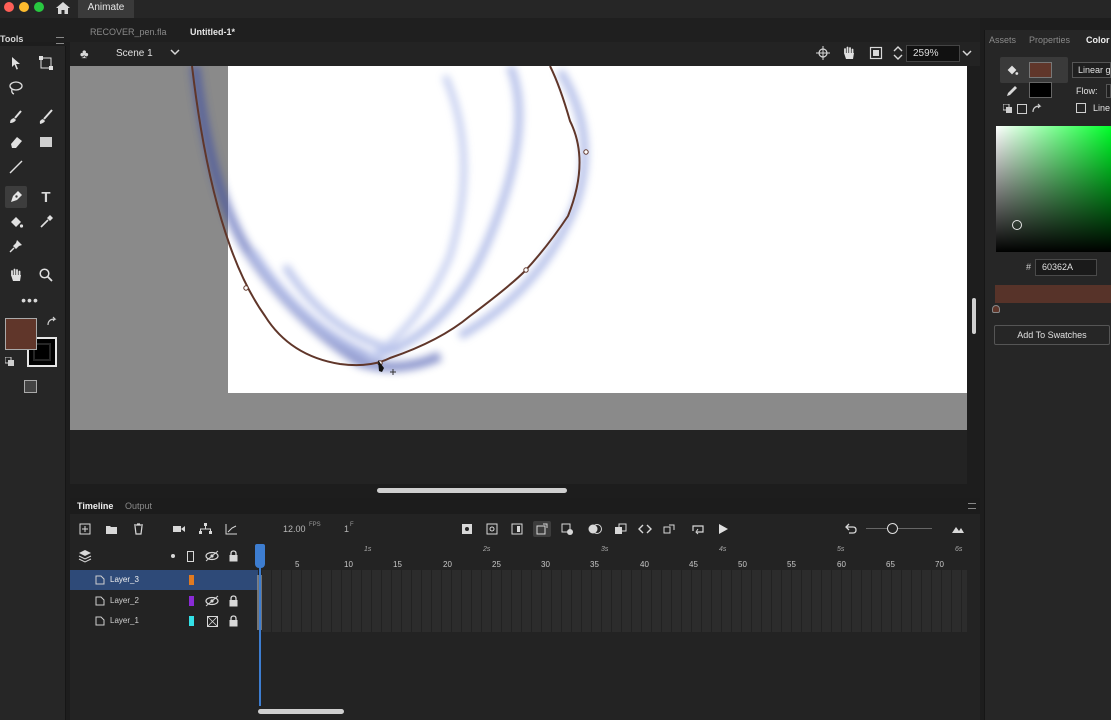 The width and height of the screenshot is (1111, 720). What do you see at coordinates (52, 322) in the screenshot?
I see `swap-colors-icon` at bounding box center [52, 322].